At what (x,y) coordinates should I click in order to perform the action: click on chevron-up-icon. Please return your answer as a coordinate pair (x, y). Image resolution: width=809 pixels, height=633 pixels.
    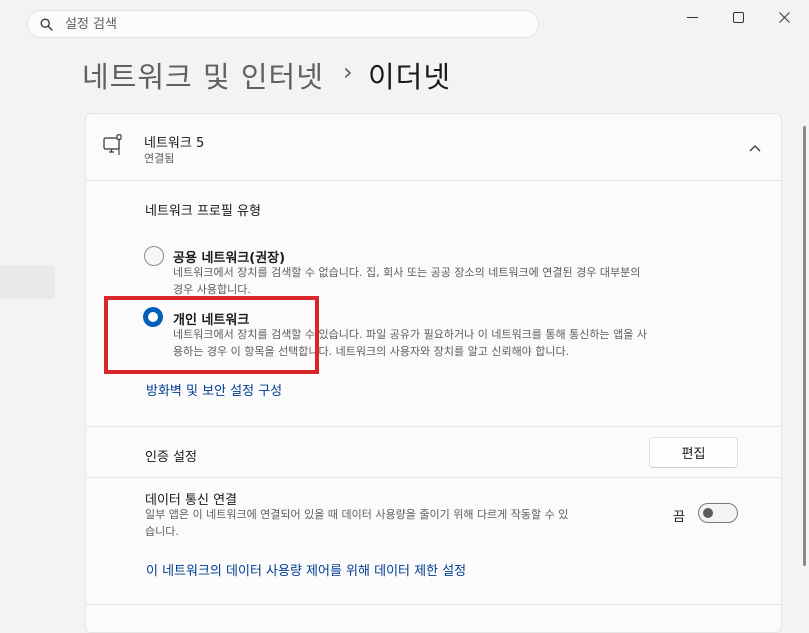
    Looking at the image, I should click on (755, 148).